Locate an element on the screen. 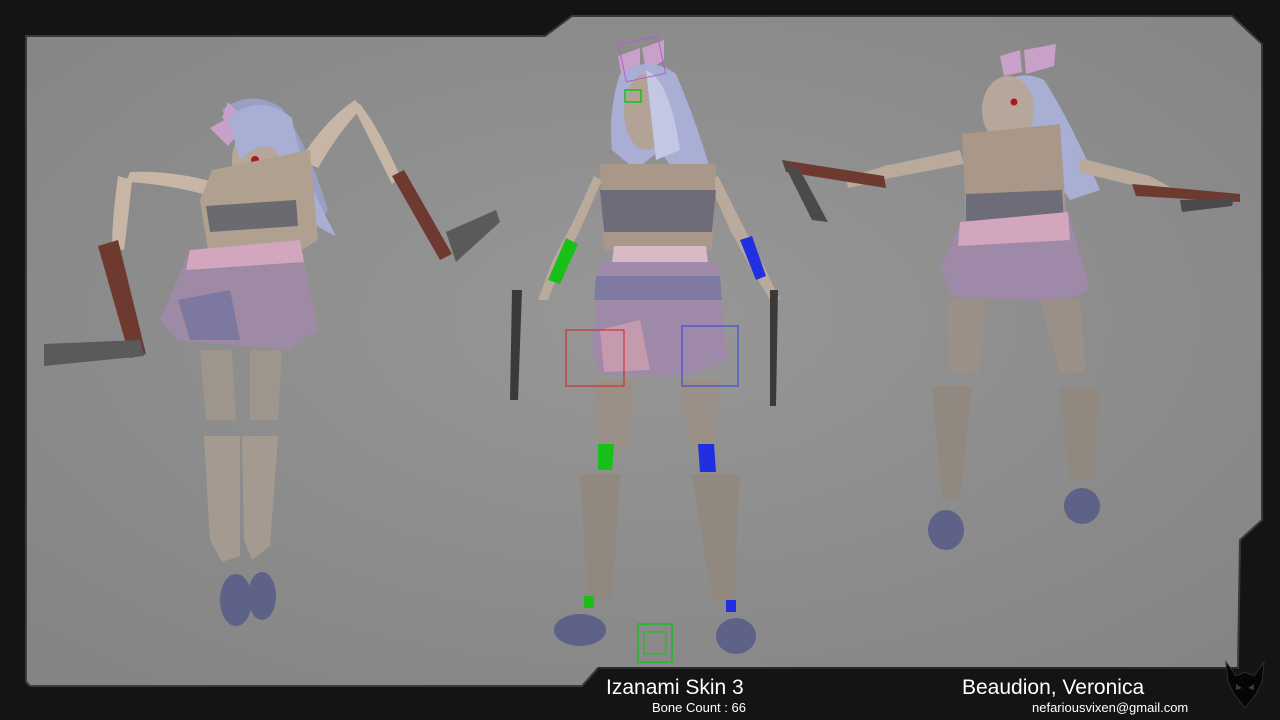  rig-knee-right is located at coordinates (707, 458).